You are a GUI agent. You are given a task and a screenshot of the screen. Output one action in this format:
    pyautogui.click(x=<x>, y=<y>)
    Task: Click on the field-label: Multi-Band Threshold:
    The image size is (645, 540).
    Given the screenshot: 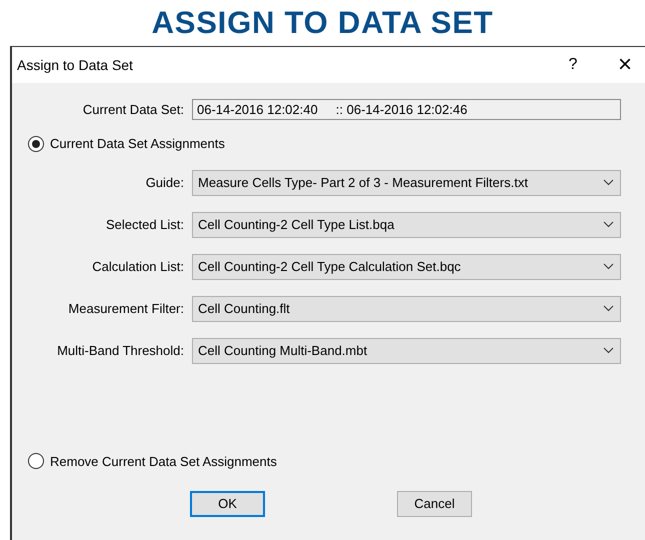 What is the action you would take?
    pyautogui.click(x=120, y=351)
    